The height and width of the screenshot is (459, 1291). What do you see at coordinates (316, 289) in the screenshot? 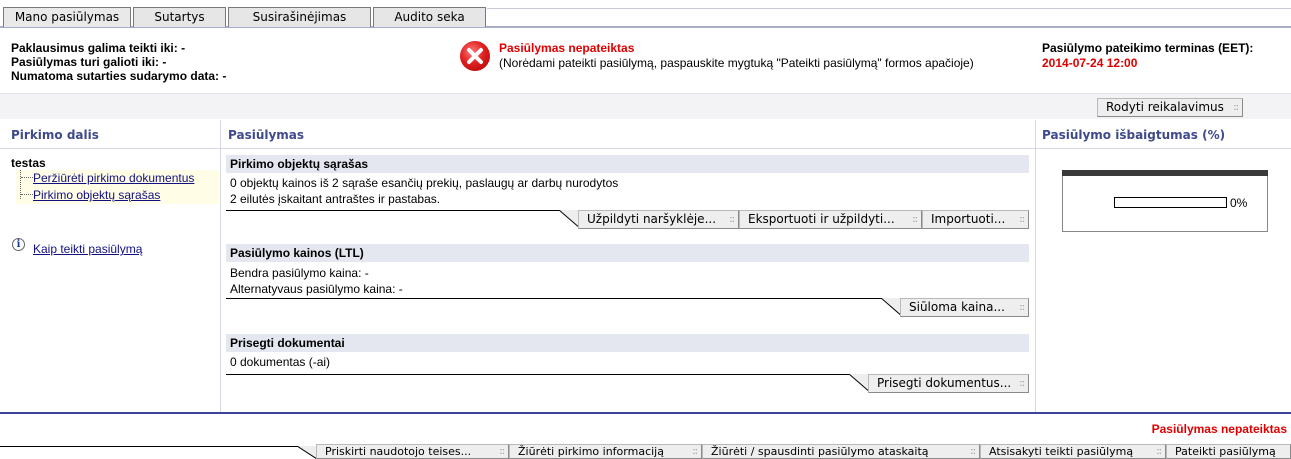
I see `alternative-price: Alternatyvaus pasiūlymo kaina: -` at bounding box center [316, 289].